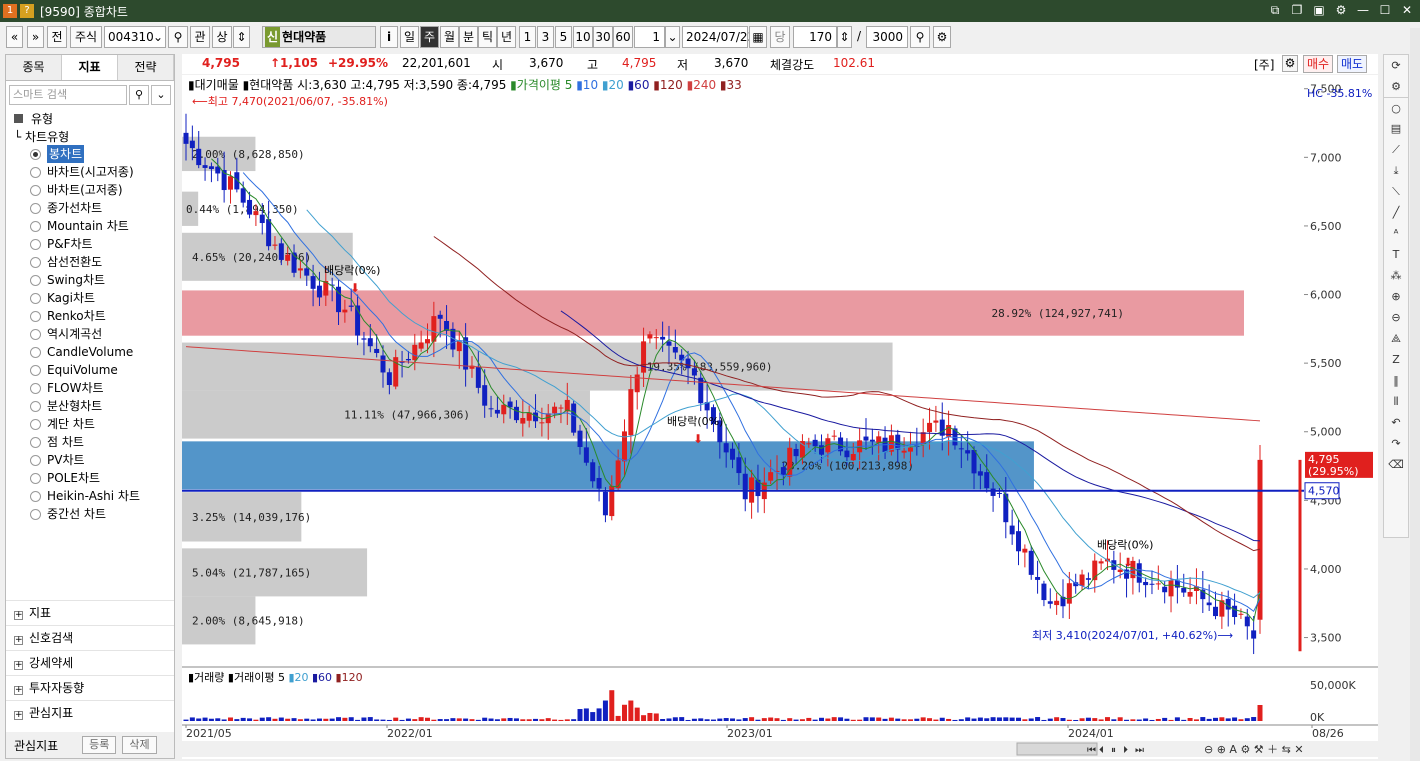  What do you see at coordinates (135, 37) in the screenshot?
I see `stock-code-input: 004310 ⌄` at bounding box center [135, 37].